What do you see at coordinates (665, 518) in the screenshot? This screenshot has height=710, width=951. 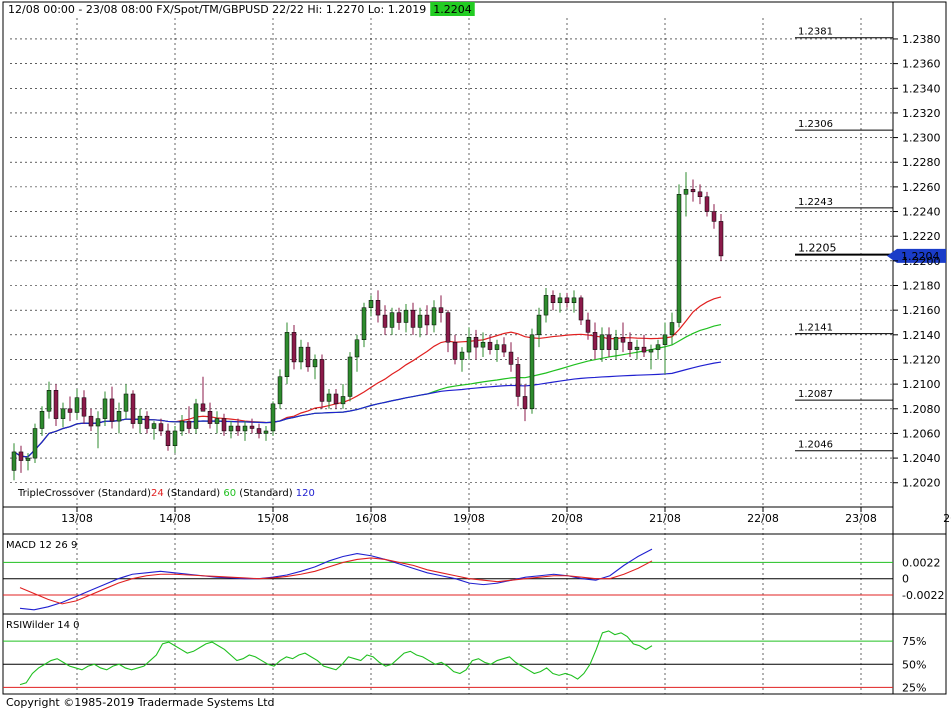 I see `time-tick-label: 21/08` at bounding box center [665, 518].